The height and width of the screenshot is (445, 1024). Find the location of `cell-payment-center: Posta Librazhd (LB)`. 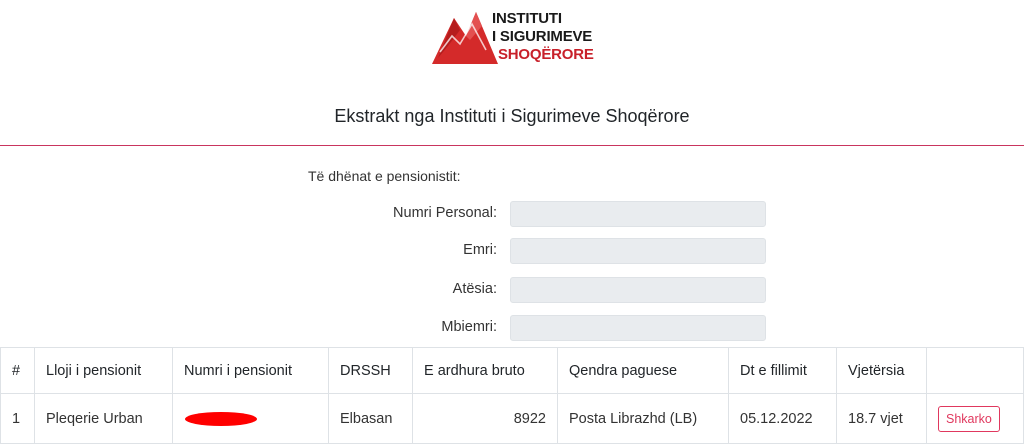

cell-payment-center: Posta Librazhd (LB) is located at coordinates (643, 418).